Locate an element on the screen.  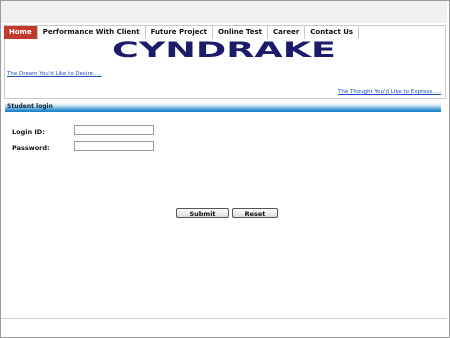
nav-item-performance-with-client: Performance With Client is located at coordinates (91, 32).